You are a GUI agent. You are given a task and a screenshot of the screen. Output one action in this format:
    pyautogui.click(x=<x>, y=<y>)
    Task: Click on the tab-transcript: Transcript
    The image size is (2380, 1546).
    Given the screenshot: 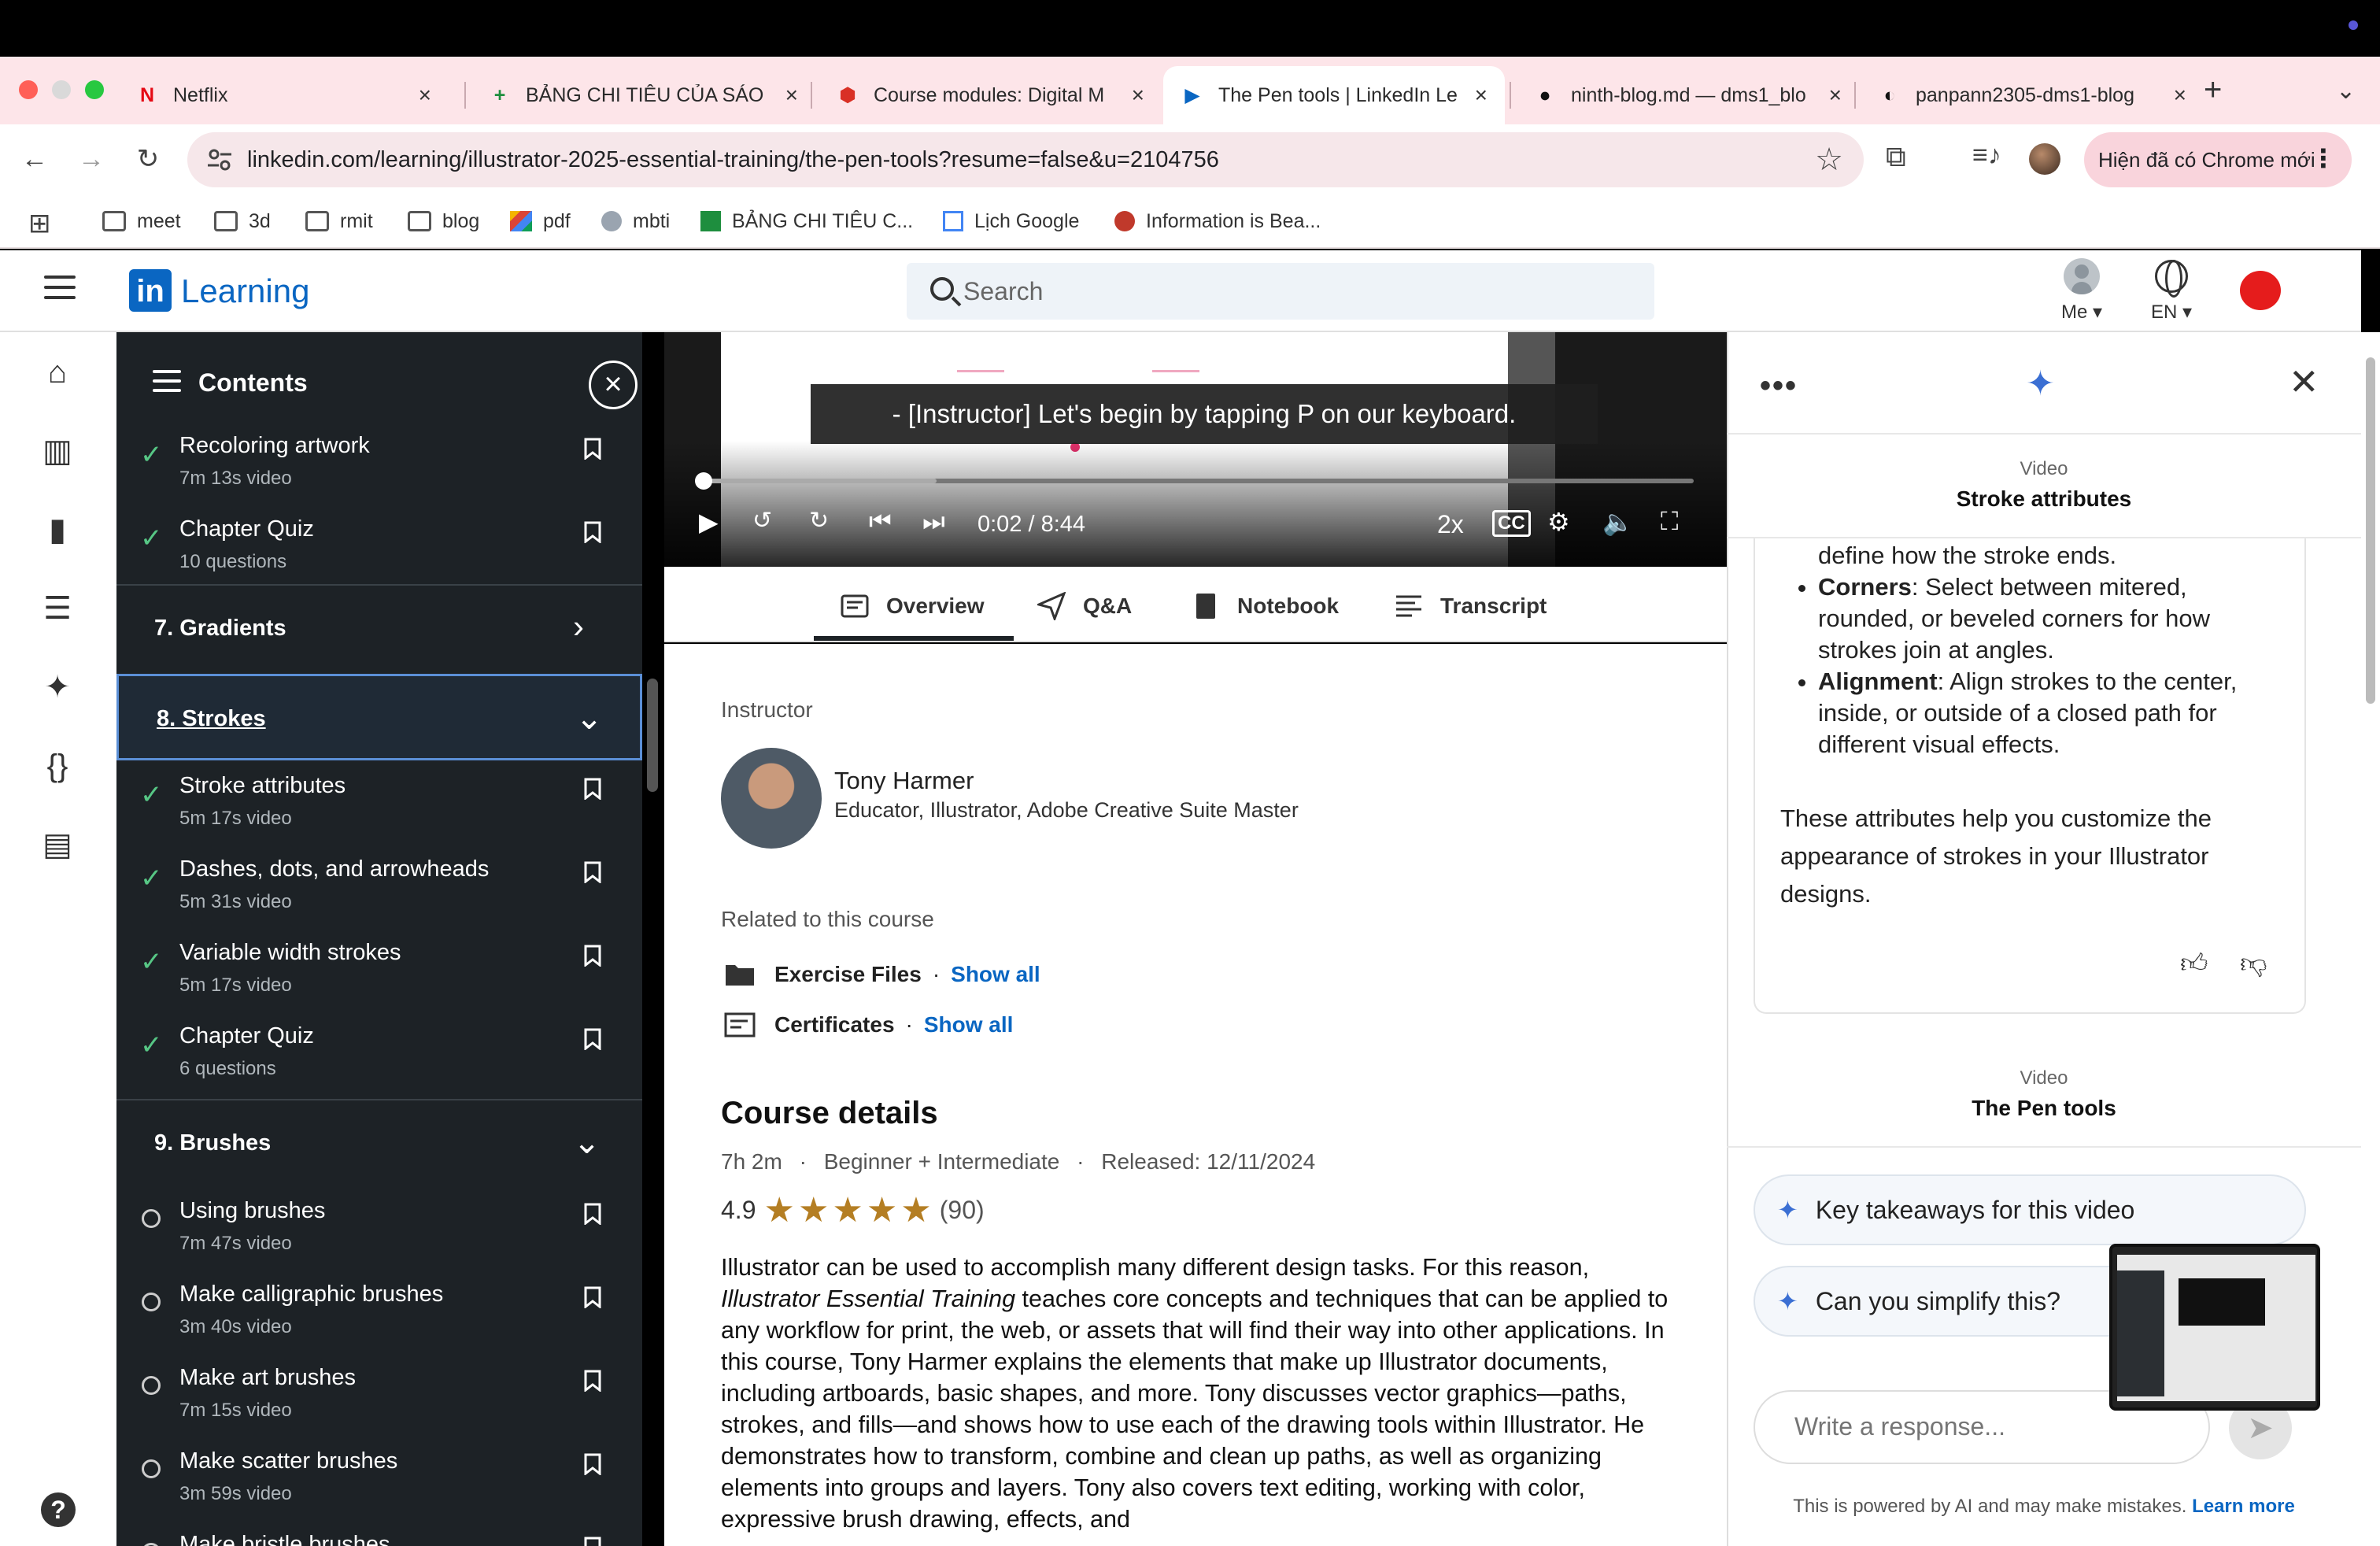 What is the action you would take?
    pyautogui.click(x=1471, y=606)
    